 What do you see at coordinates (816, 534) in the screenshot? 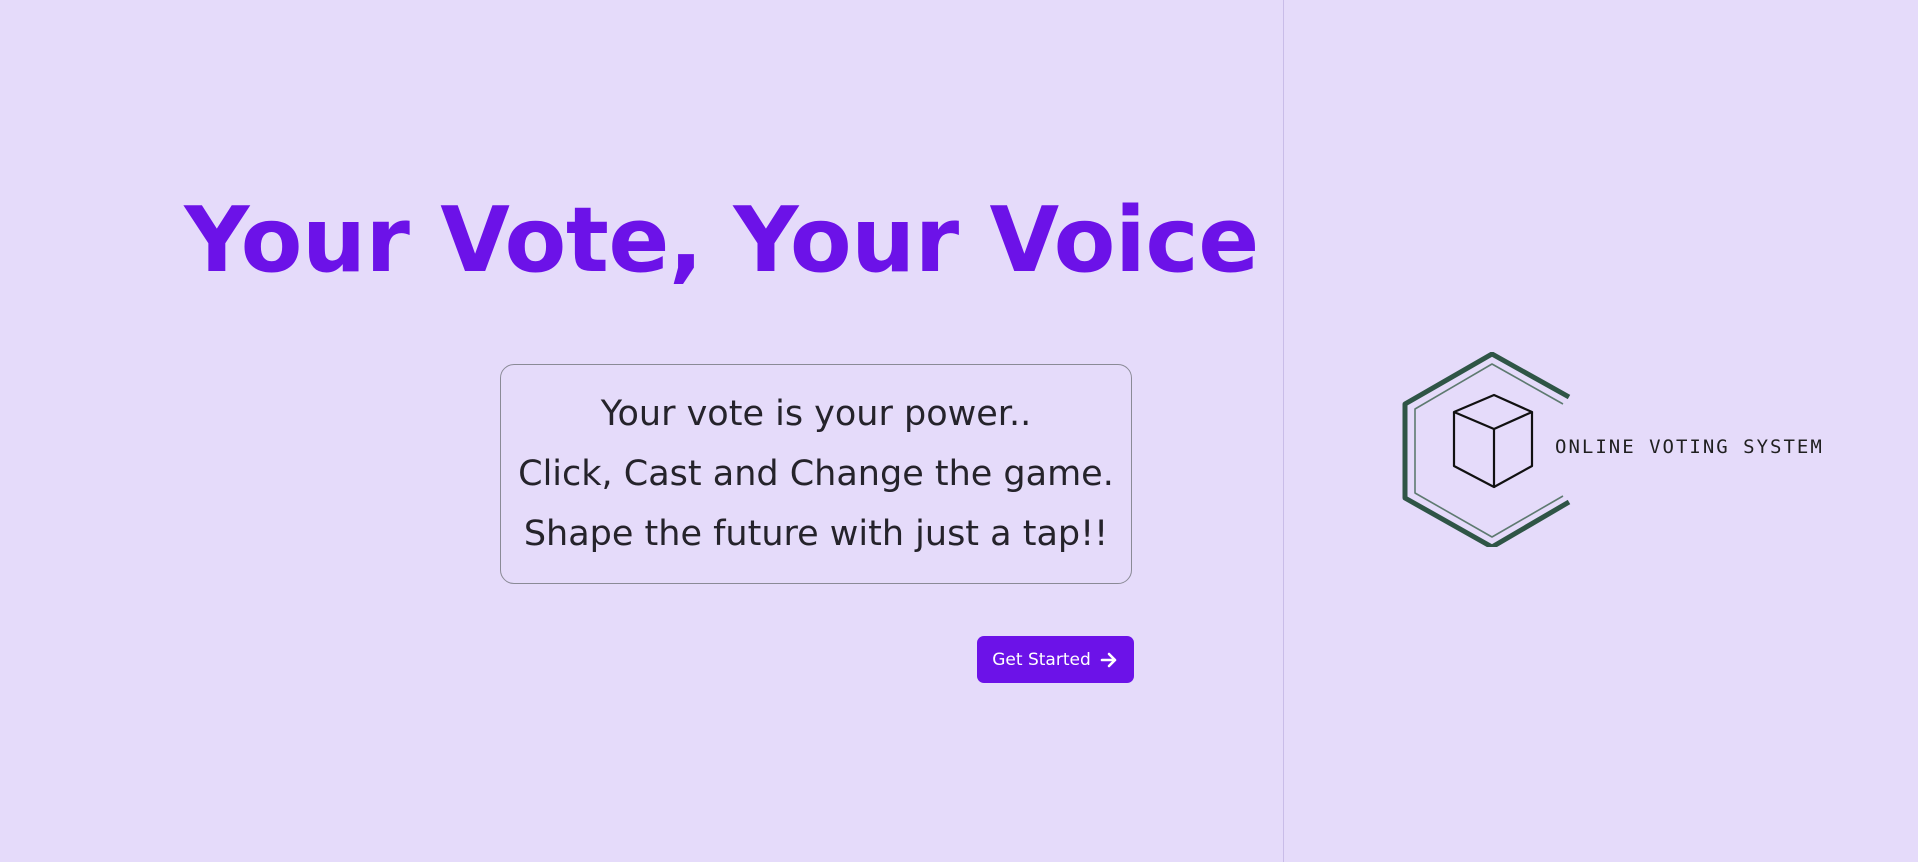
I see `tagline-line-3: Shape the future with just a tap!!` at bounding box center [816, 534].